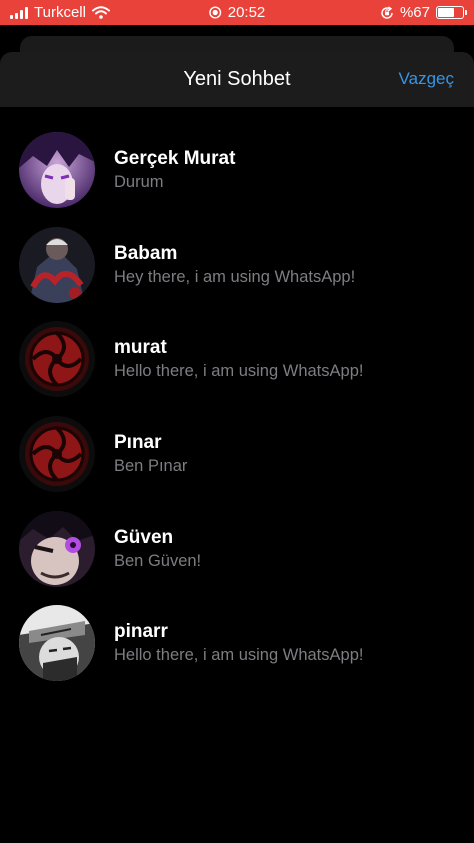  I want to click on contact-row: Gerçek Murat Durum, so click(237, 170).